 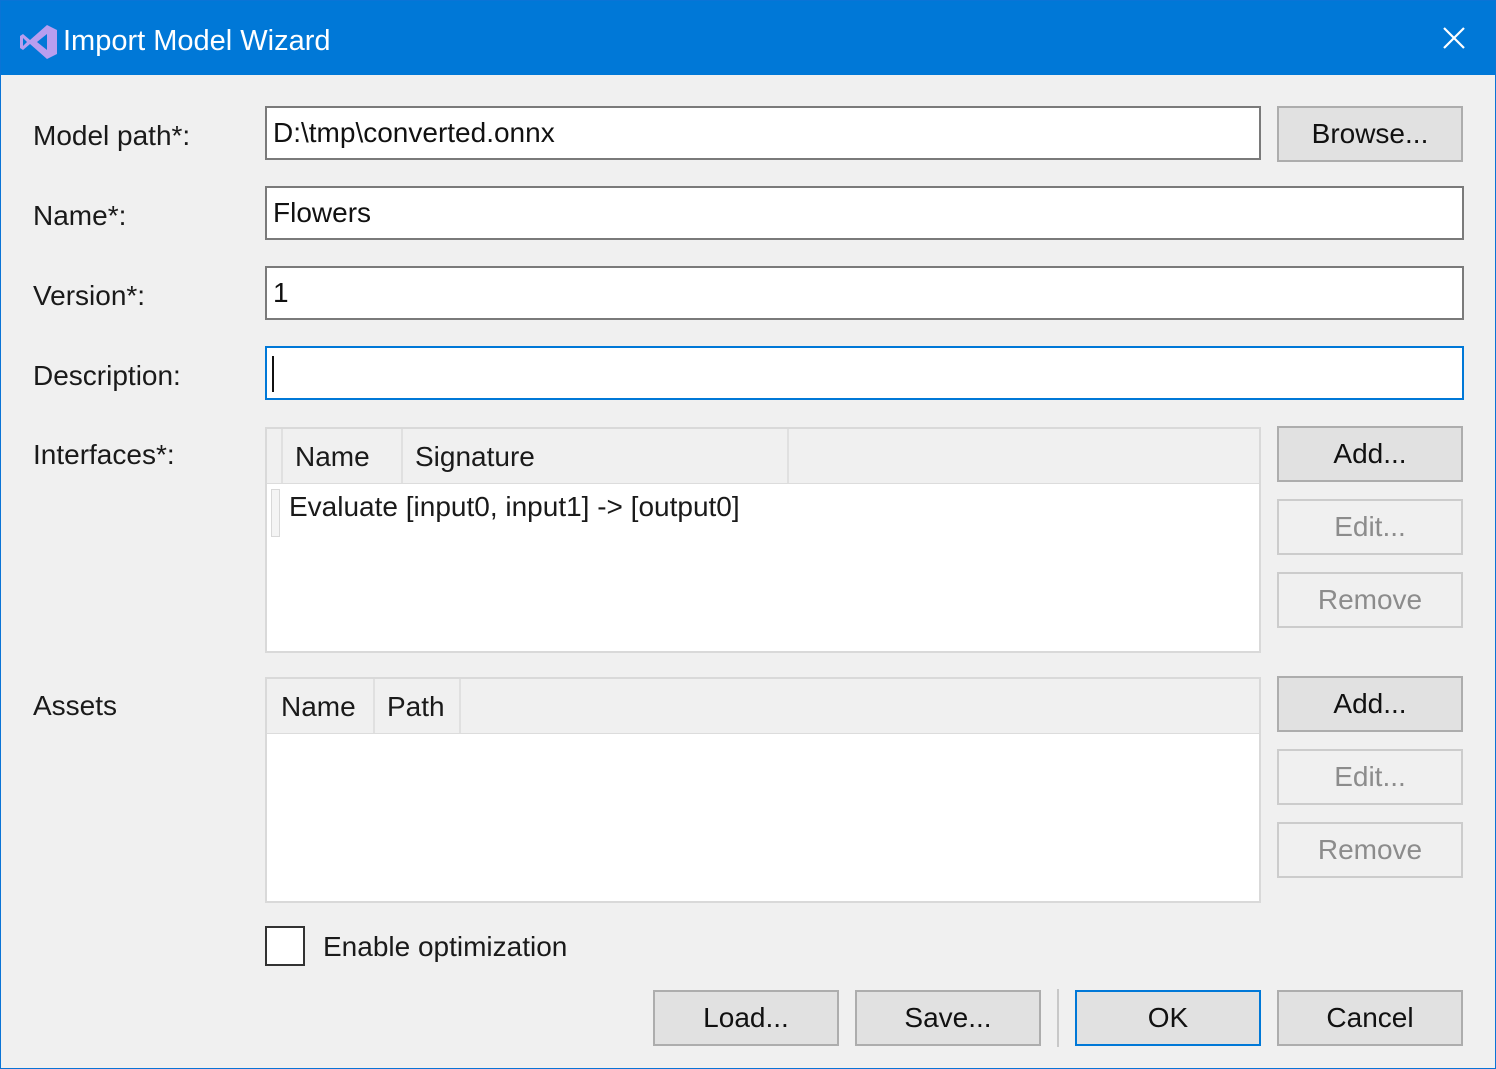 What do you see at coordinates (864, 293) in the screenshot?
I see `version-input` at bounding box center [864, 293].